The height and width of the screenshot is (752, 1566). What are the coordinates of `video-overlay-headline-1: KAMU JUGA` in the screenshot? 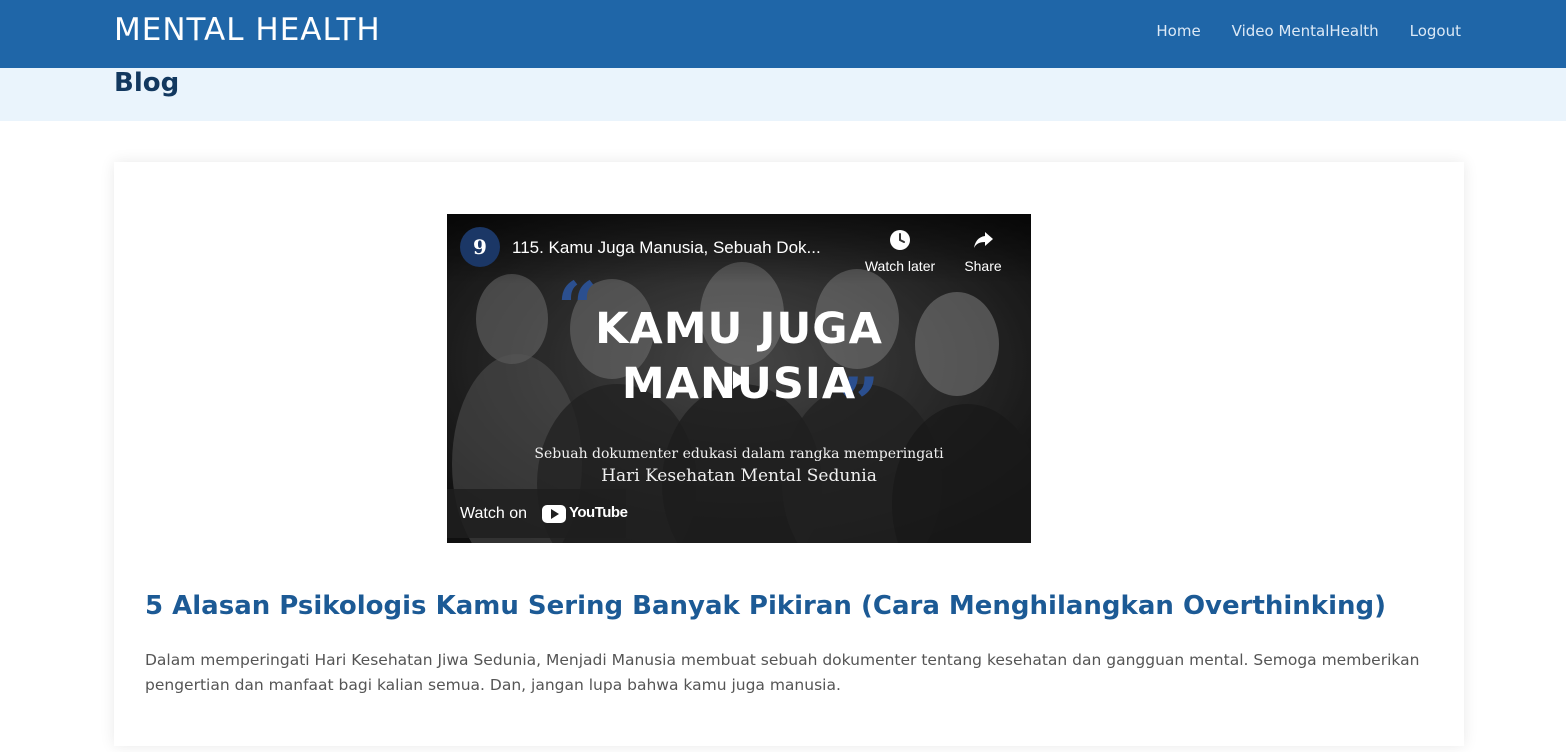 It's located at (739, 329).